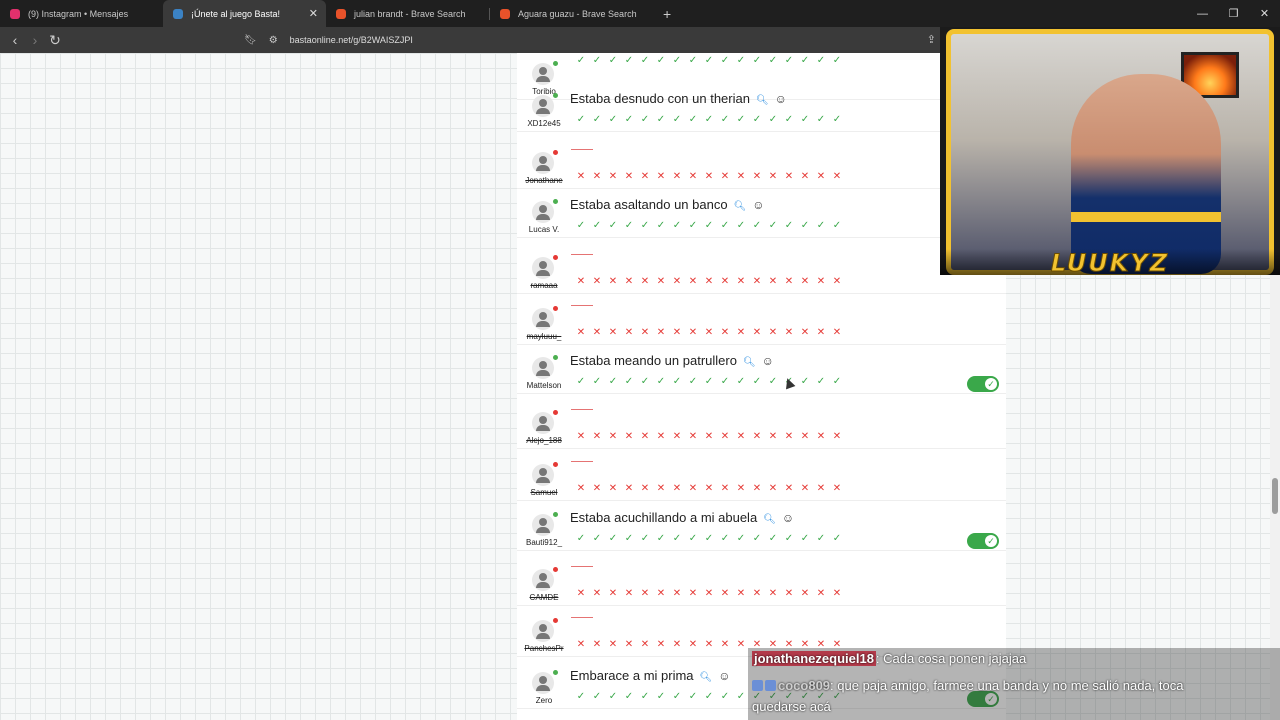 The width and height of the screenshot is (1280, 720). I want to click on player-name: Lucas V., so click(544, 229).